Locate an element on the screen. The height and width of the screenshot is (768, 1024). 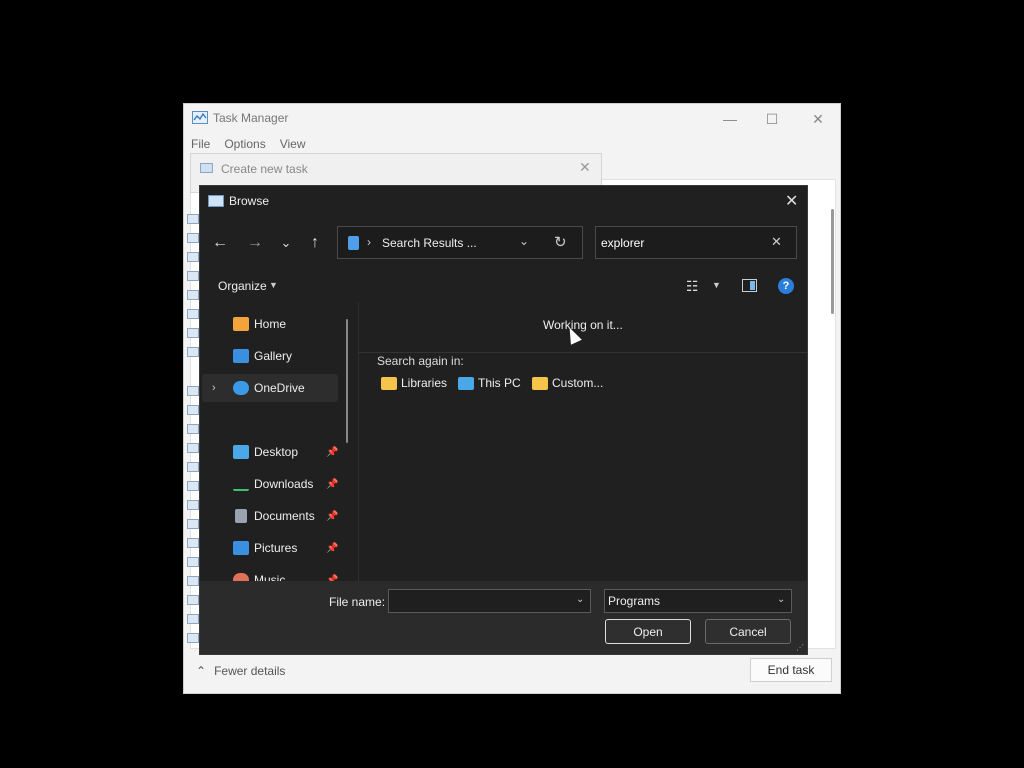
browse-title: Browse is located at coordinates (249, 201).